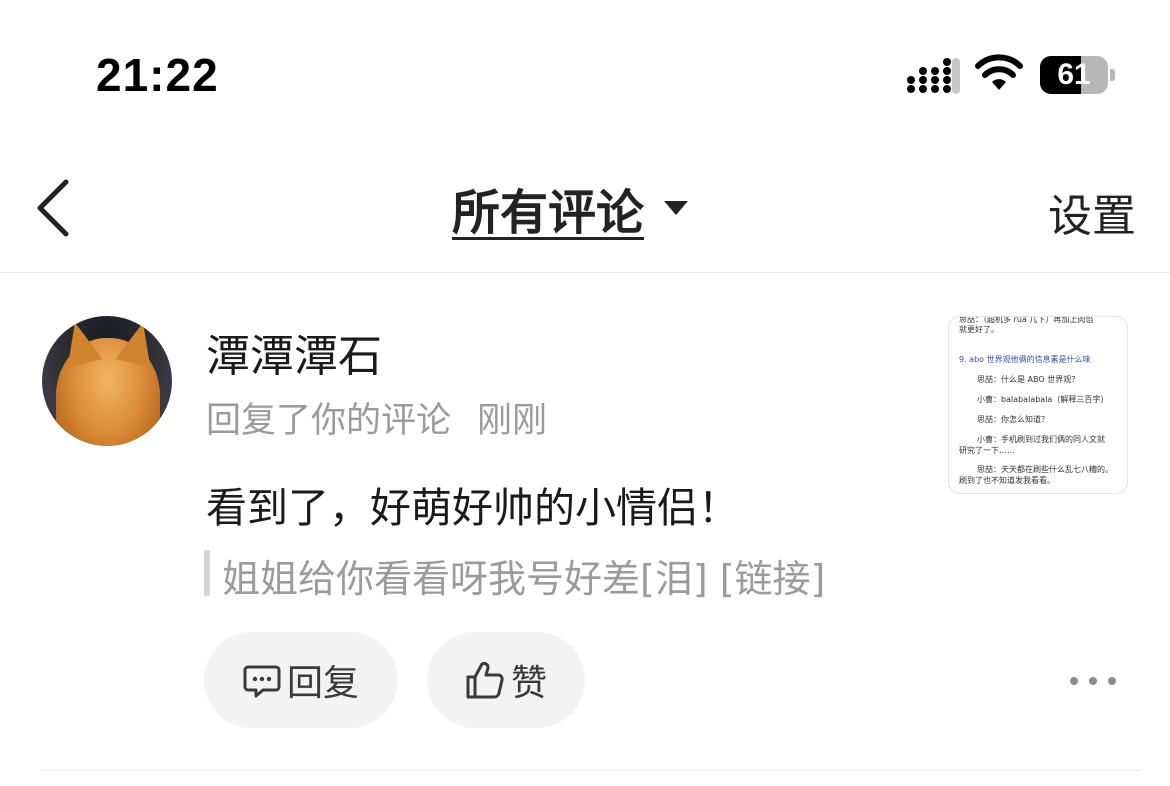 This screenshot has height=786, width=1170. What do you see at coordinates (55, 208) in the screenshot?
I see `chevron-left-icon` at bounding box center [55, 208].